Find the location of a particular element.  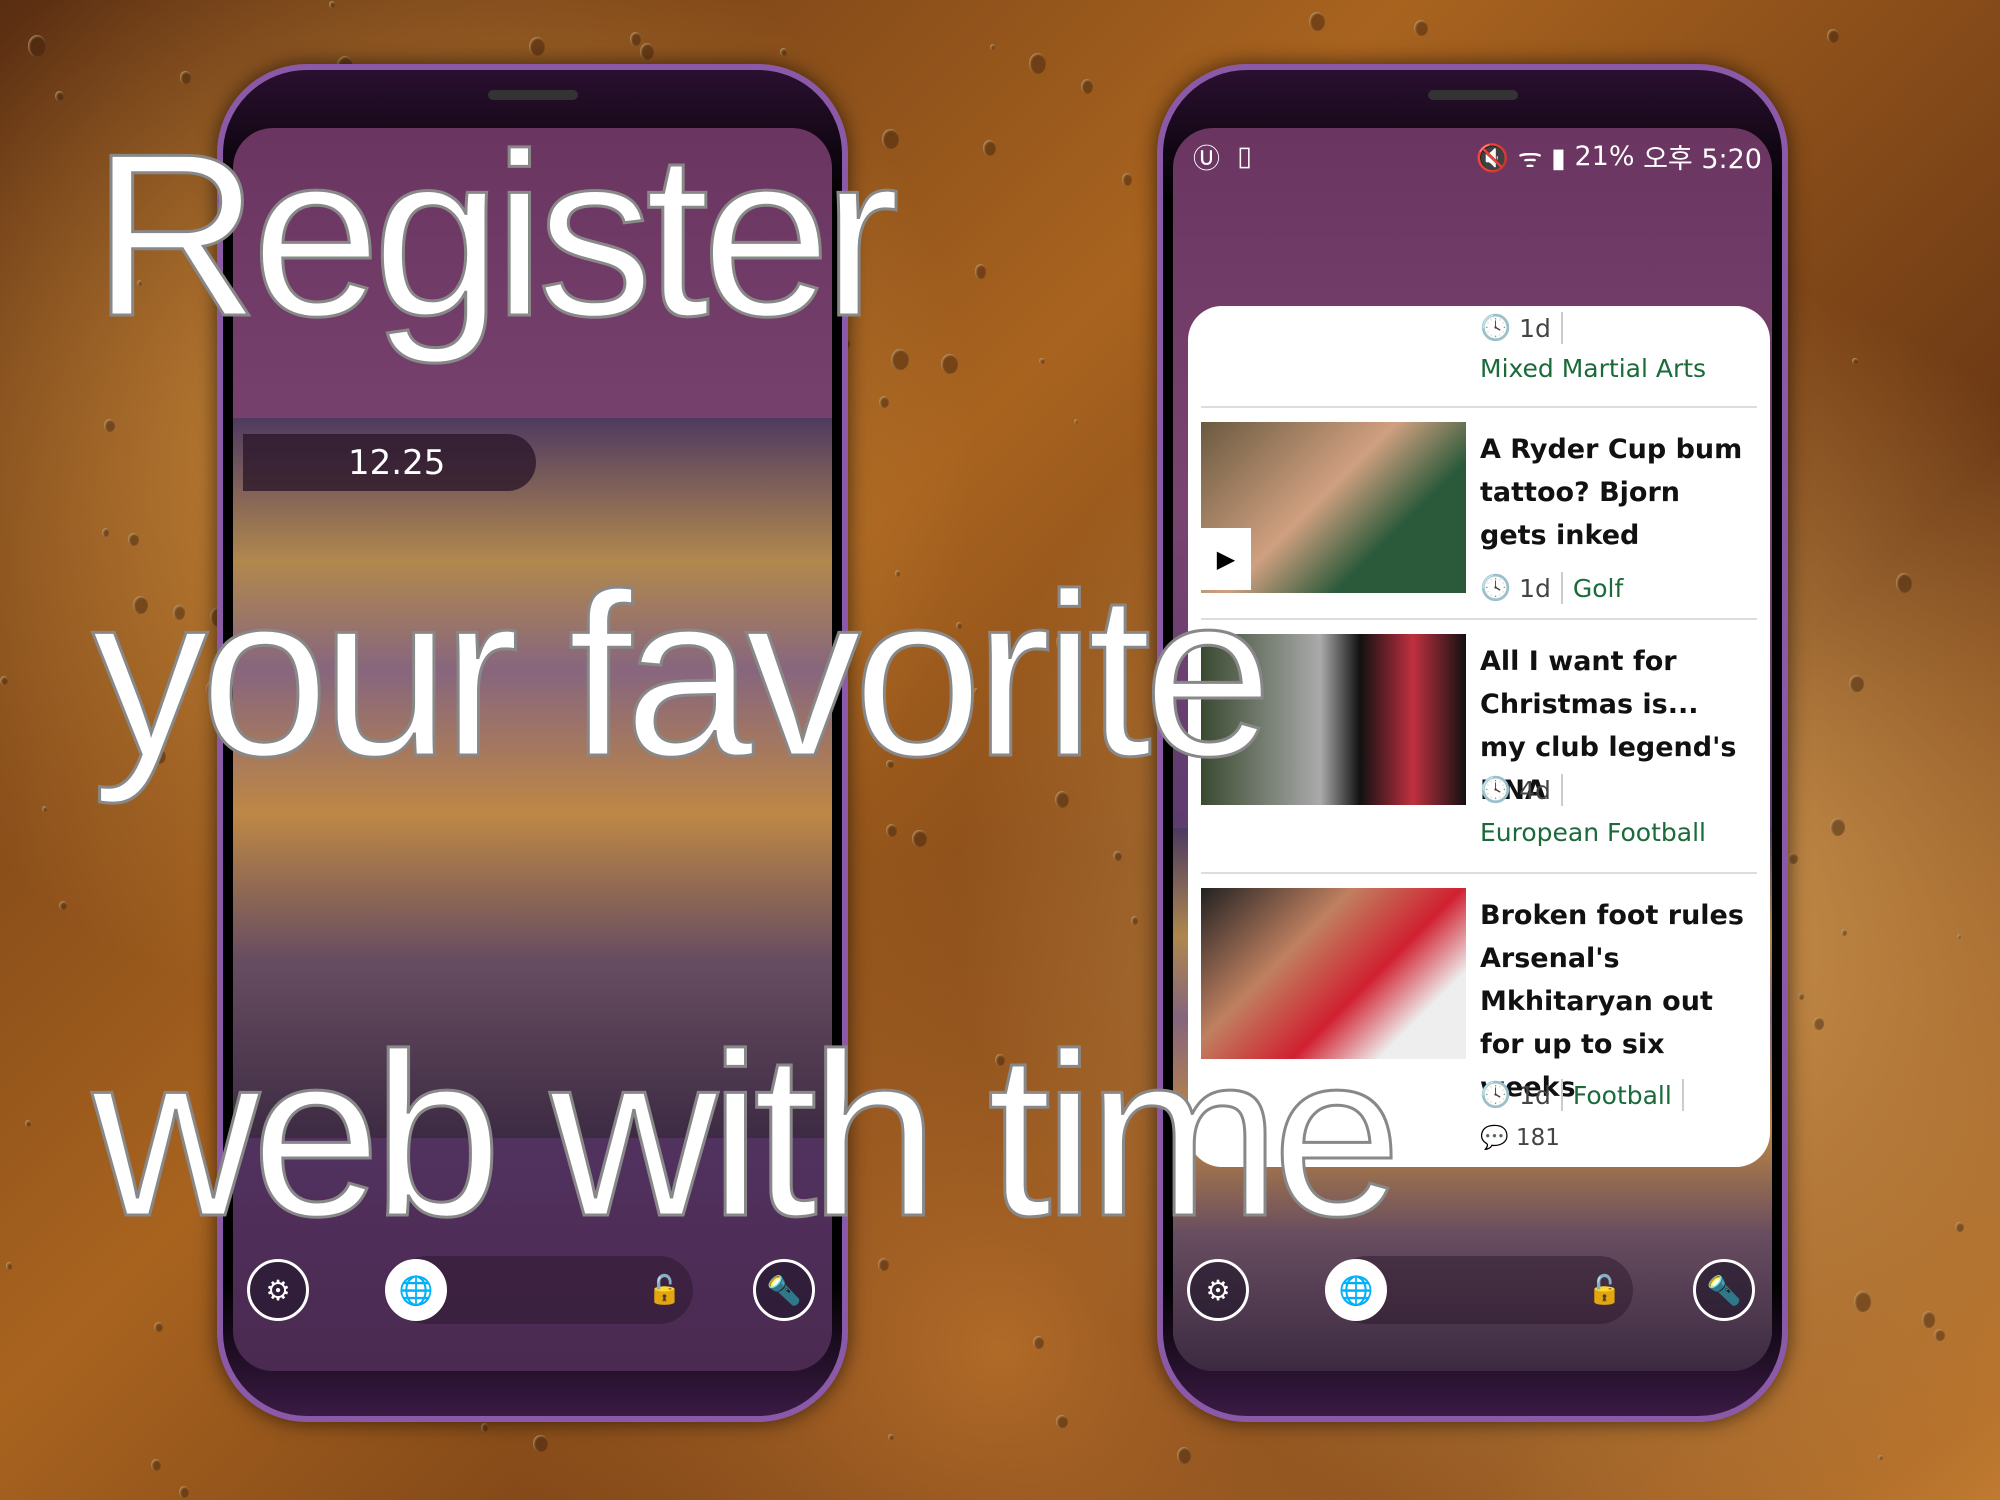

status-bar: Ⓤ ▯ 🔇 ᯤ ▮ 21% 오후 5:20 is located at coordinates (1472, 156).